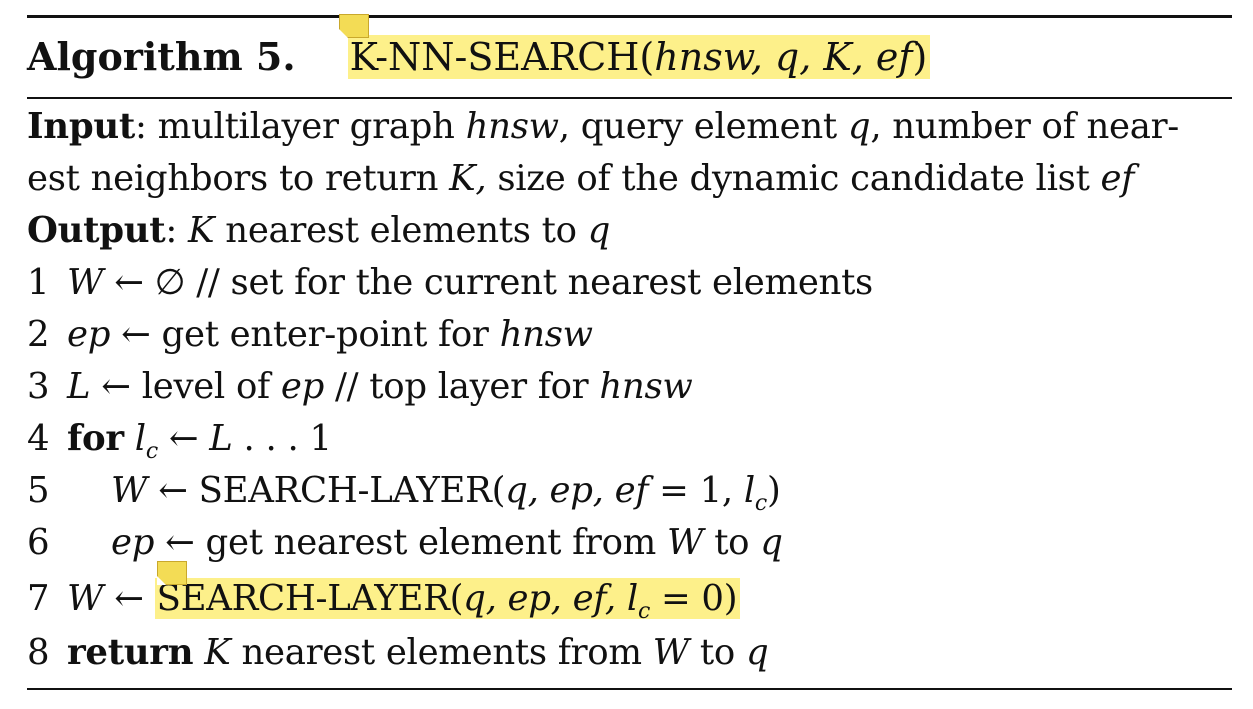 The image size is (1253, 709). I want to click on bottom-rule, so click(629, 689).